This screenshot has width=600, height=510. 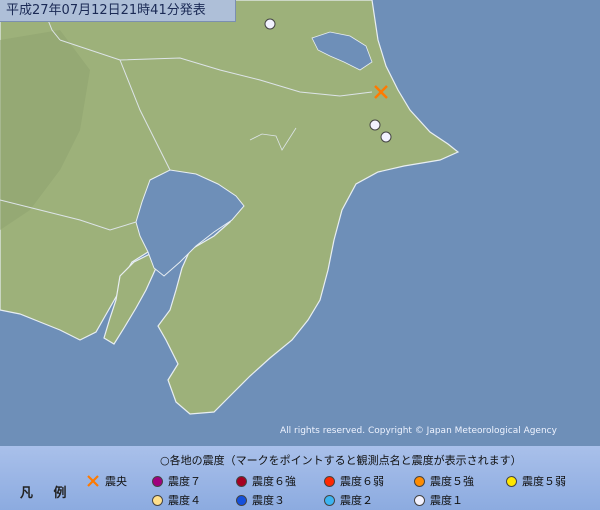 What do you see at coordinates (329, 481) in the screenshot?
I see `shindo6-weak-dot` at bounding box center [329, 481].